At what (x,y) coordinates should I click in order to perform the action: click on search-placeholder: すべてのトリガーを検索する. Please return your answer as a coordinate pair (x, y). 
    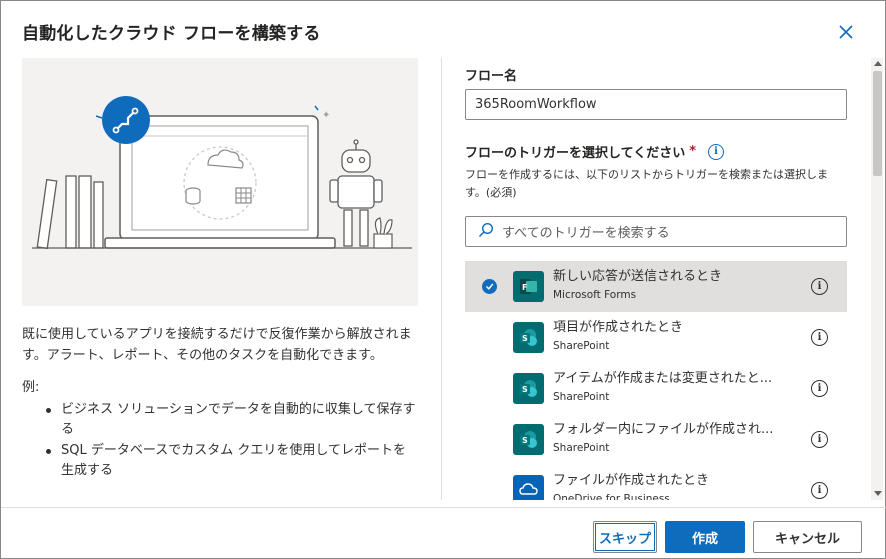
    Looking at the image, I should click on (586, 233).